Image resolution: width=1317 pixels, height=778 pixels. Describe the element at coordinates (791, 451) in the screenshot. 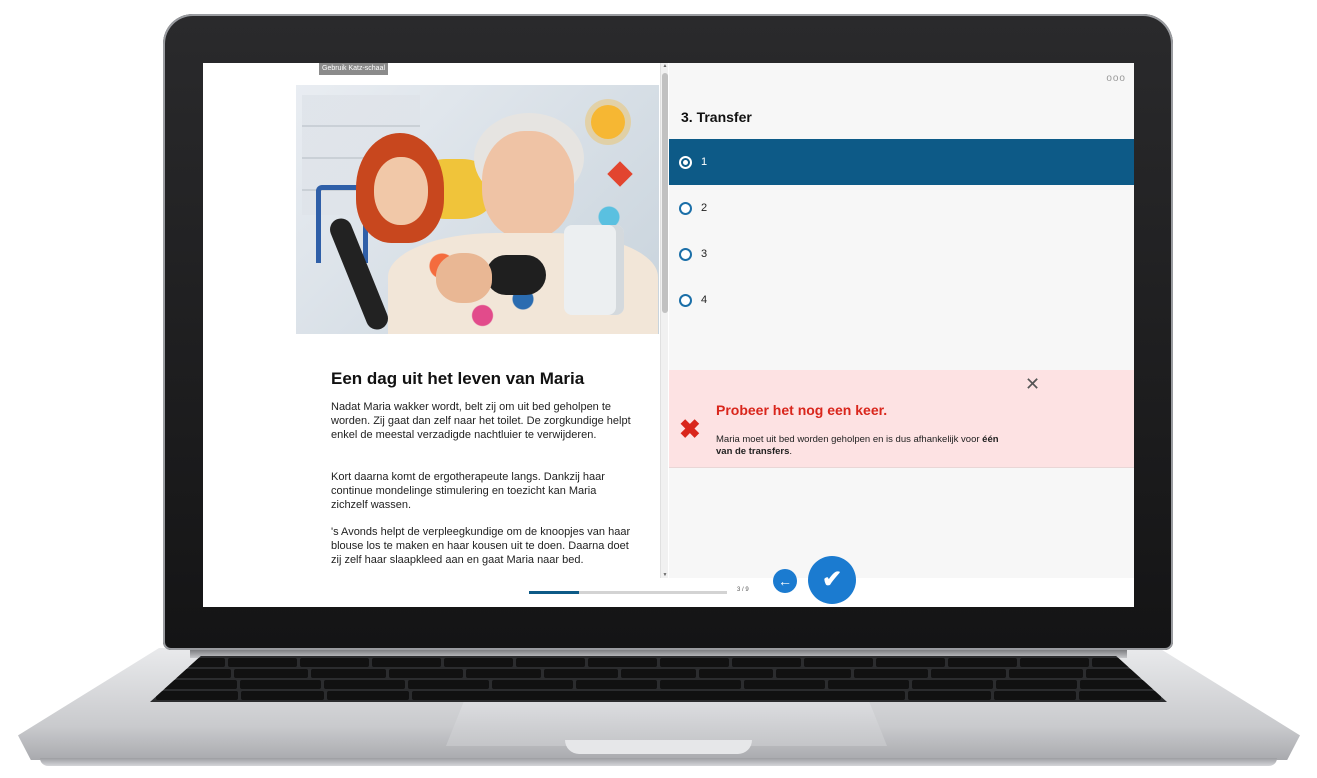

I see `feedback-text-end: .` at that location.